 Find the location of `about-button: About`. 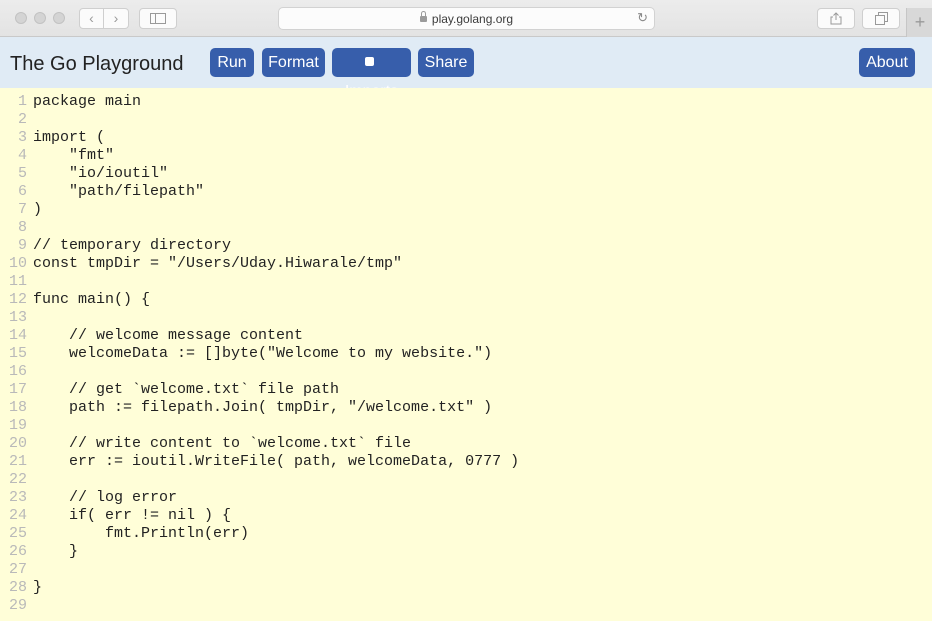

about-button: About is located at coordinates (887, 62).